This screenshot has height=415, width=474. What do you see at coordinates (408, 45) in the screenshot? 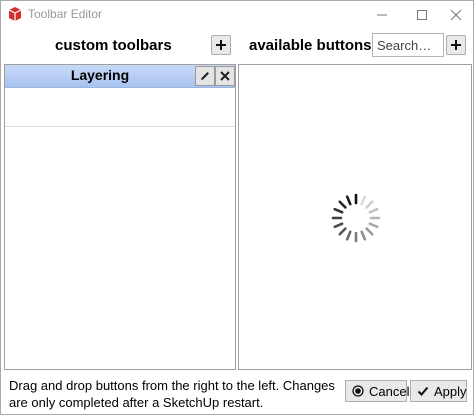
I see `search-input` at bounding box center [408, 45].